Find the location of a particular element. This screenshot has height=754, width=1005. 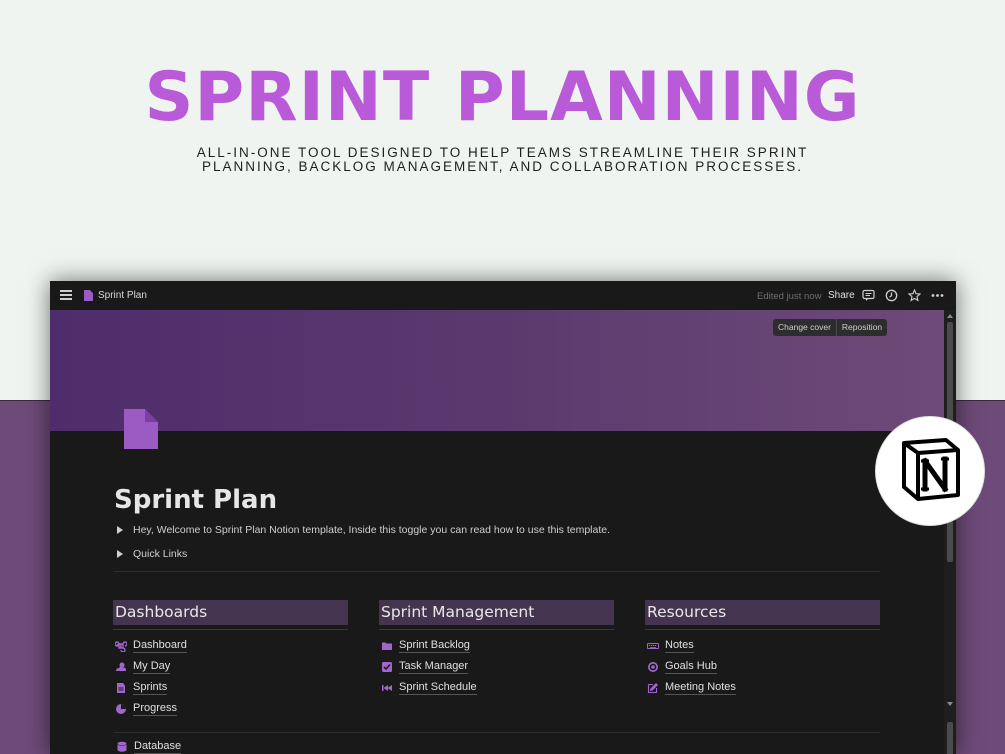

checkbox-icon is located at coordinates (387, 667).